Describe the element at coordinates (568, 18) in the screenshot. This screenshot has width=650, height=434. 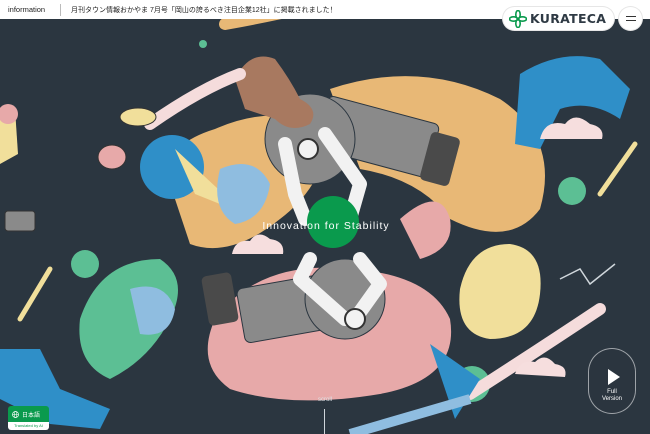
I see `brand-name: KURATECA` at that location.